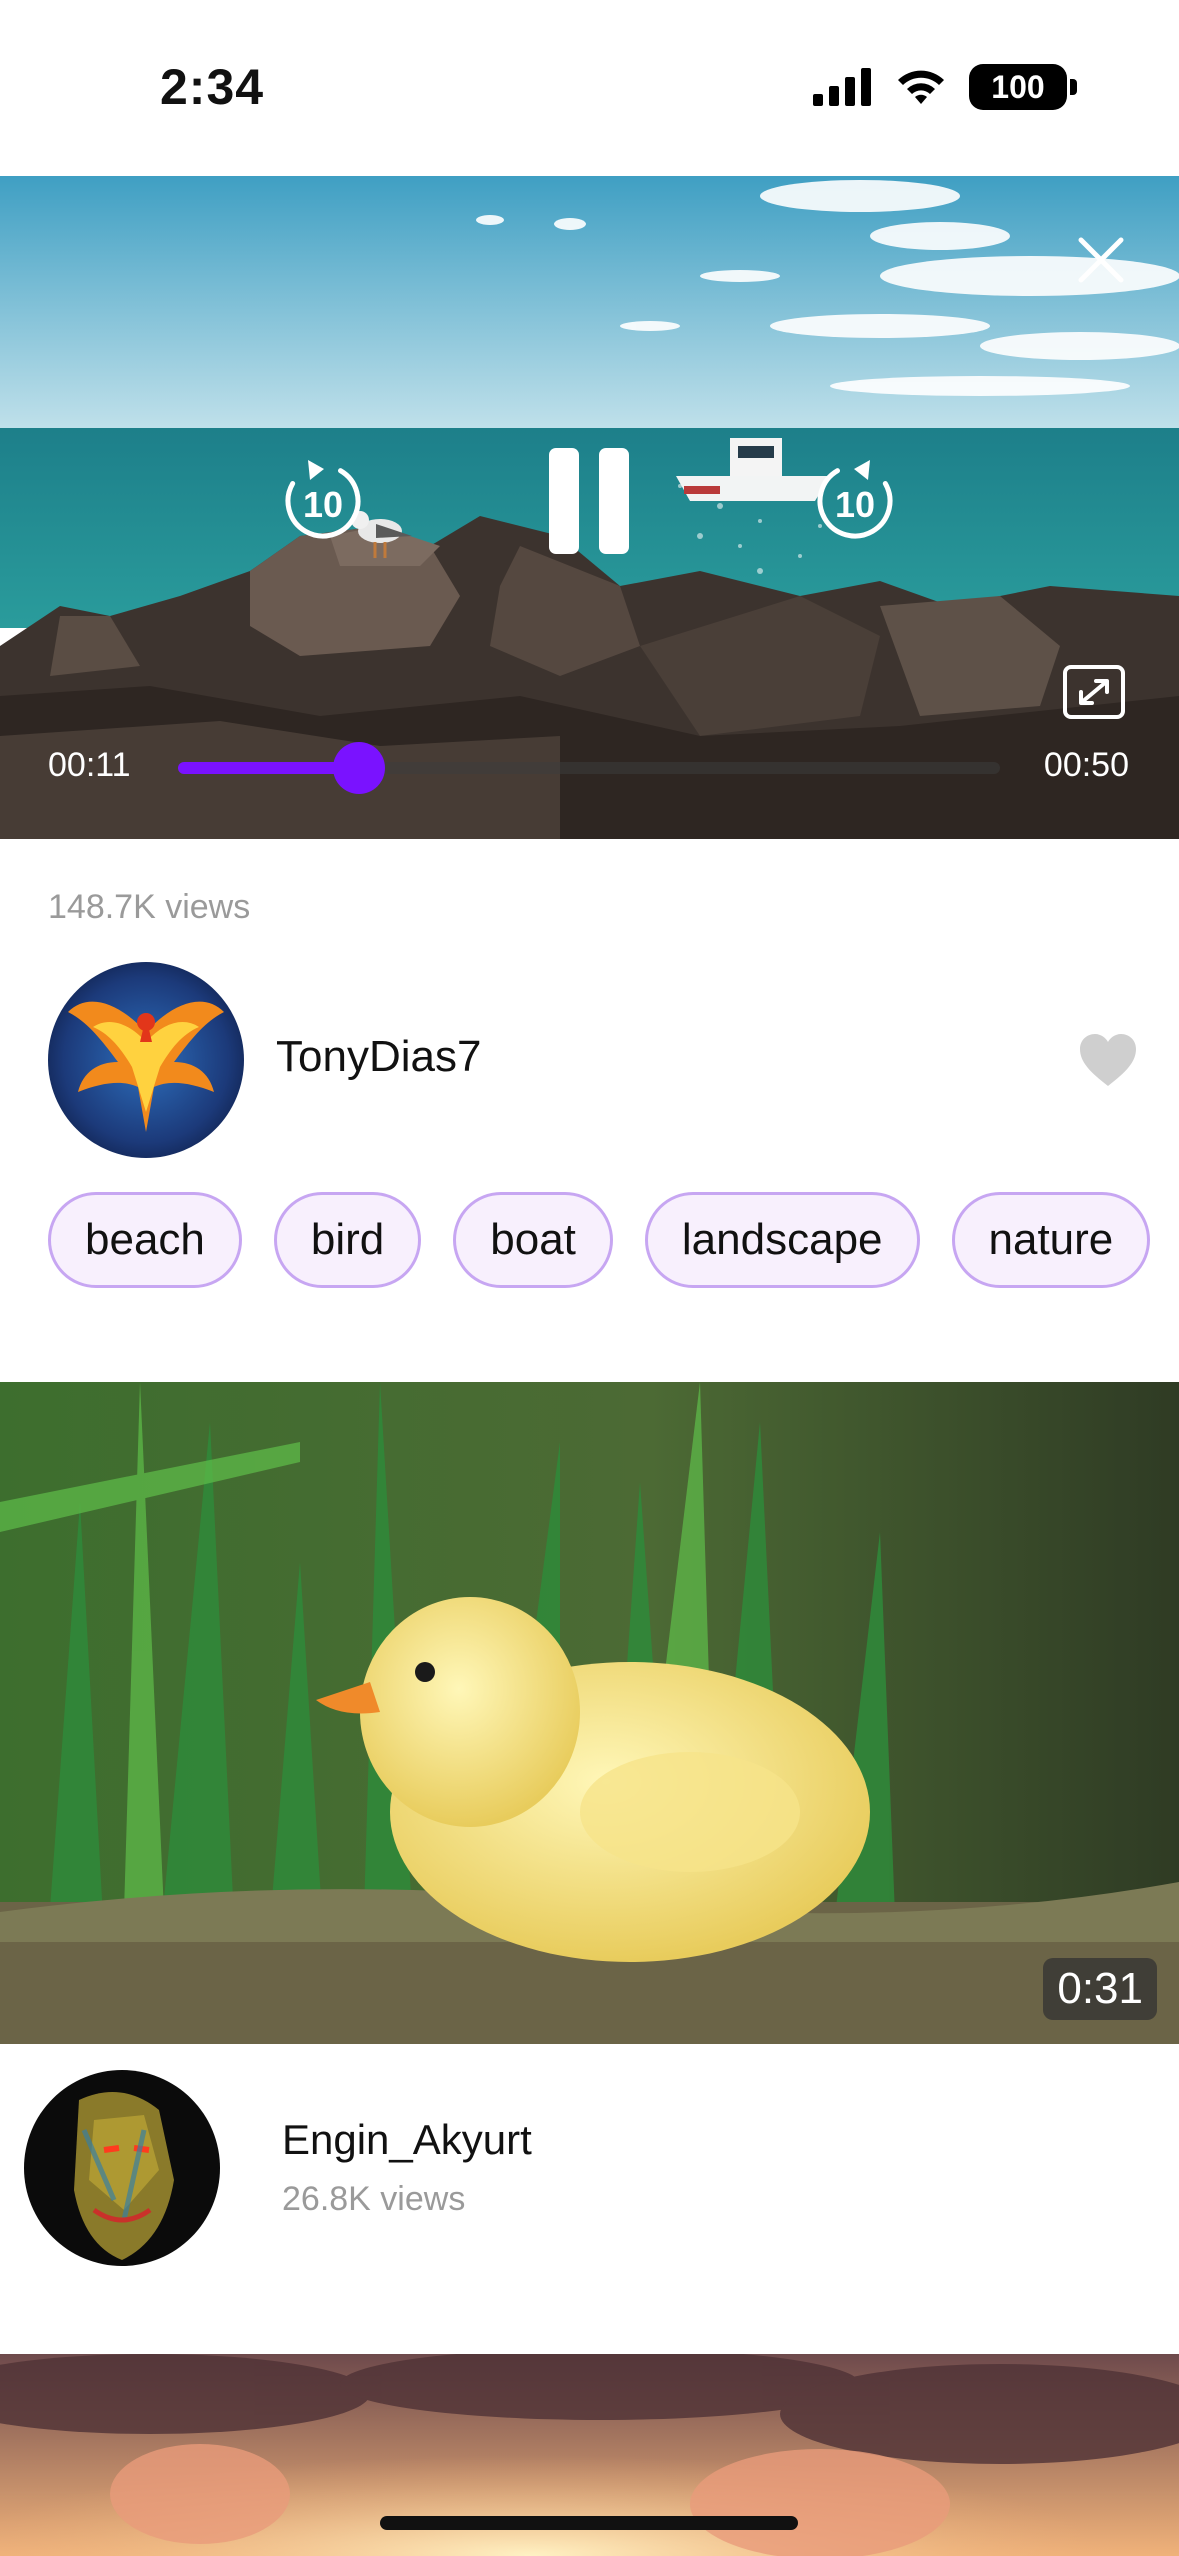  What do you see at coordinates (1018, 87) in the screenshot?
I see `battery-level: 100` at bounding box center [1018, 87].